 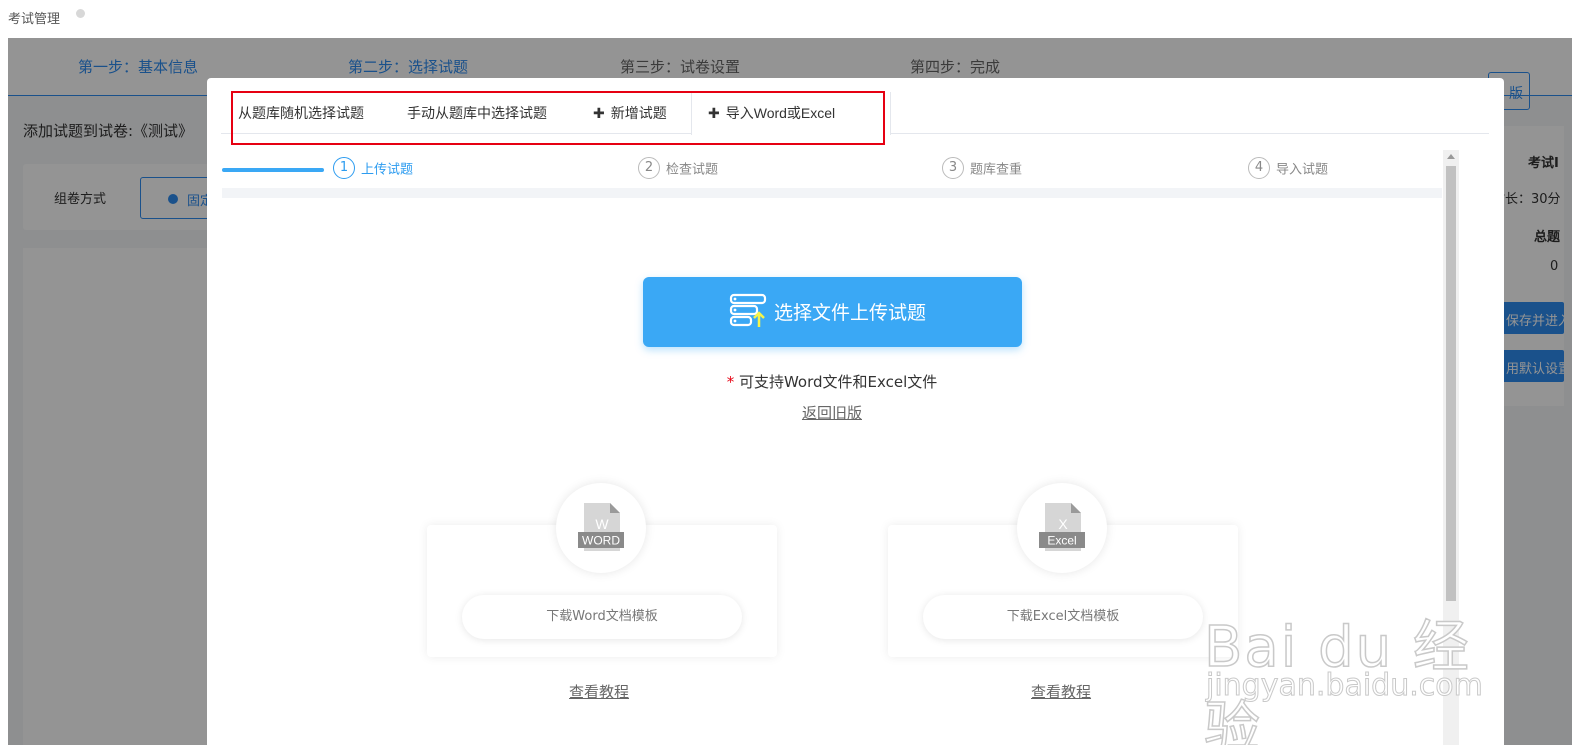 I want to click on scroll-up-icon, so click(x=1451, y=156).